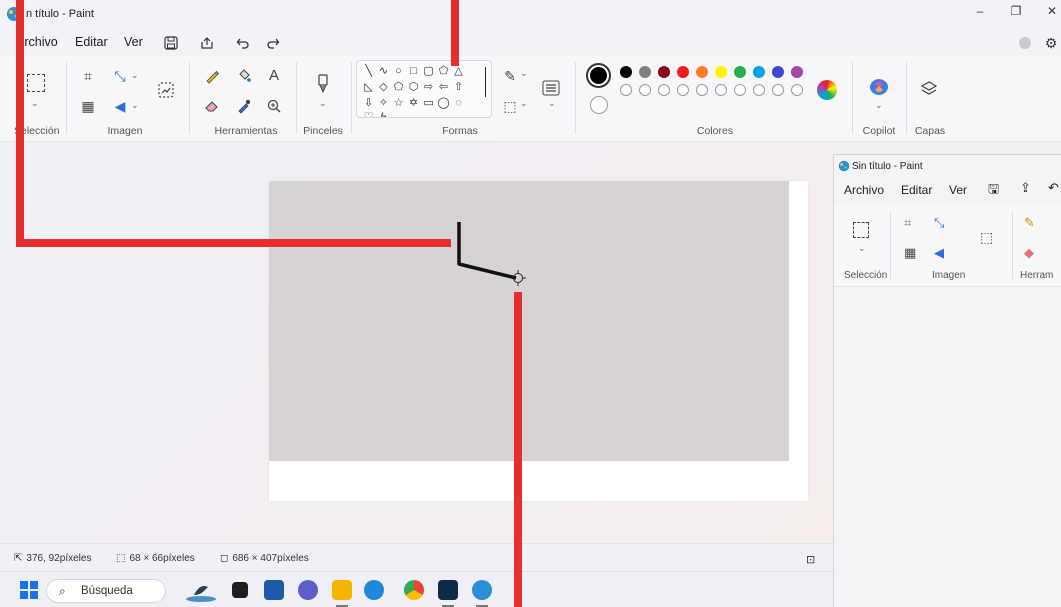  What do you see at coordinates (1025, 188) in the screenshot?
I see `second-share-icon: ⇪` at bounding box center [1025, 188].